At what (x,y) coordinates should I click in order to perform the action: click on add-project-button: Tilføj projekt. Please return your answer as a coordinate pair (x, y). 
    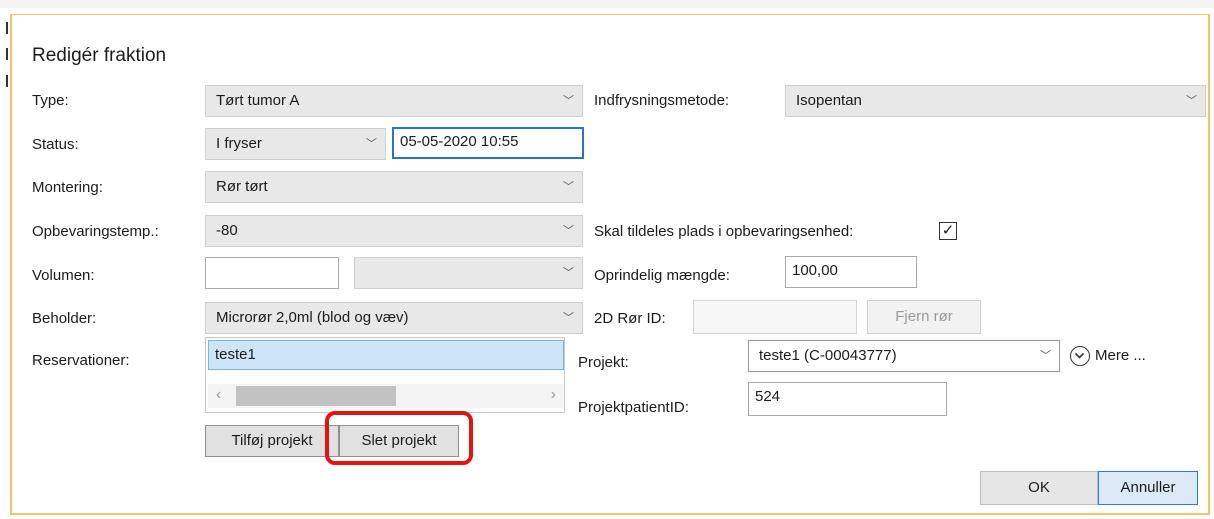
    Looking at the image, I should click on (272, 441).